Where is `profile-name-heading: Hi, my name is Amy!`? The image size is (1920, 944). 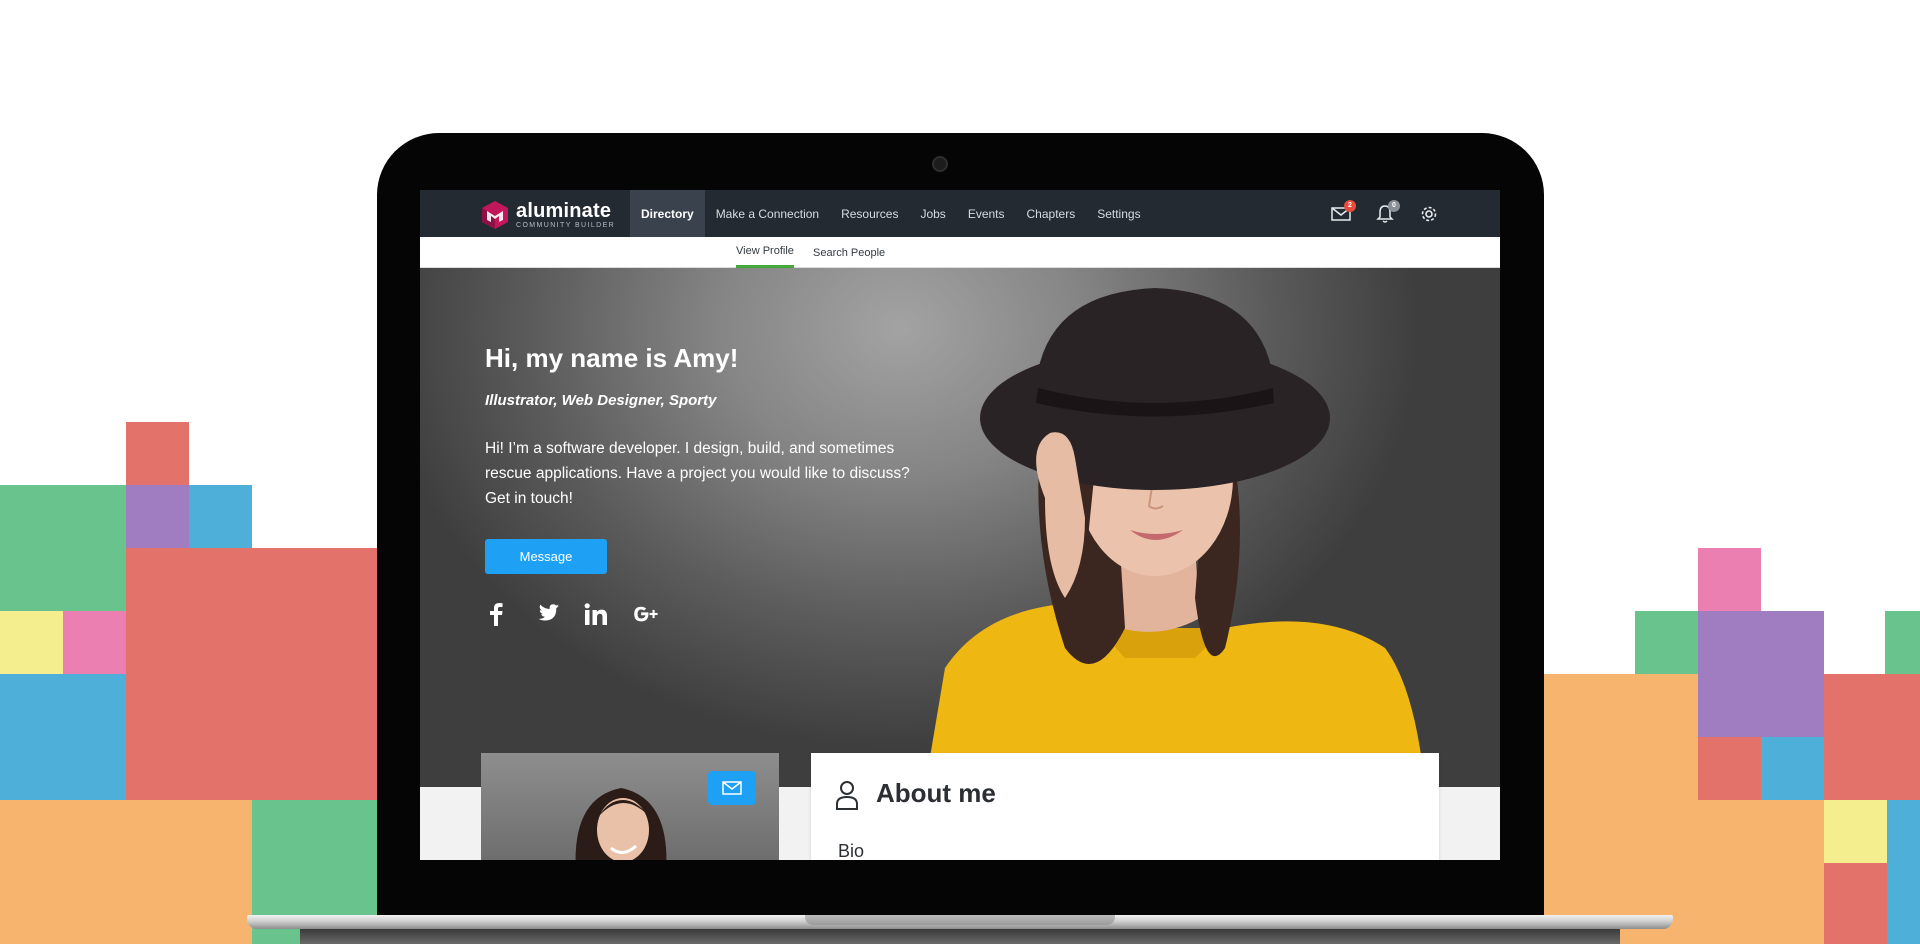 profile-name-heading: Hi, my name is Amy! is located at coordinates (612, 358).